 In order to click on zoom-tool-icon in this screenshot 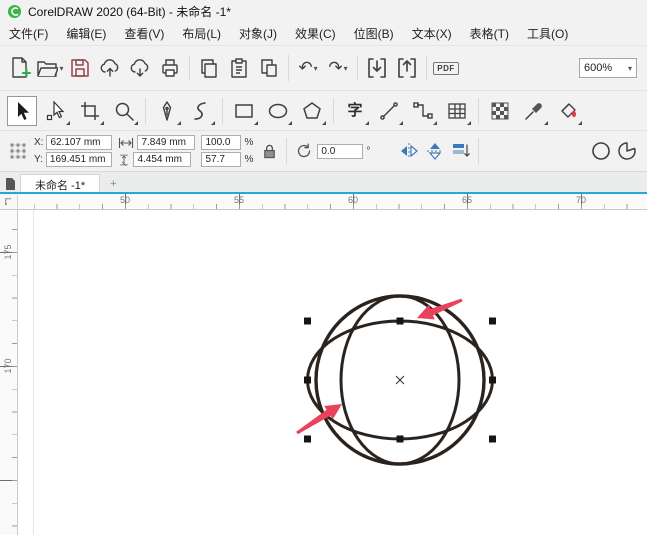, I will do `click(124, 111)`.